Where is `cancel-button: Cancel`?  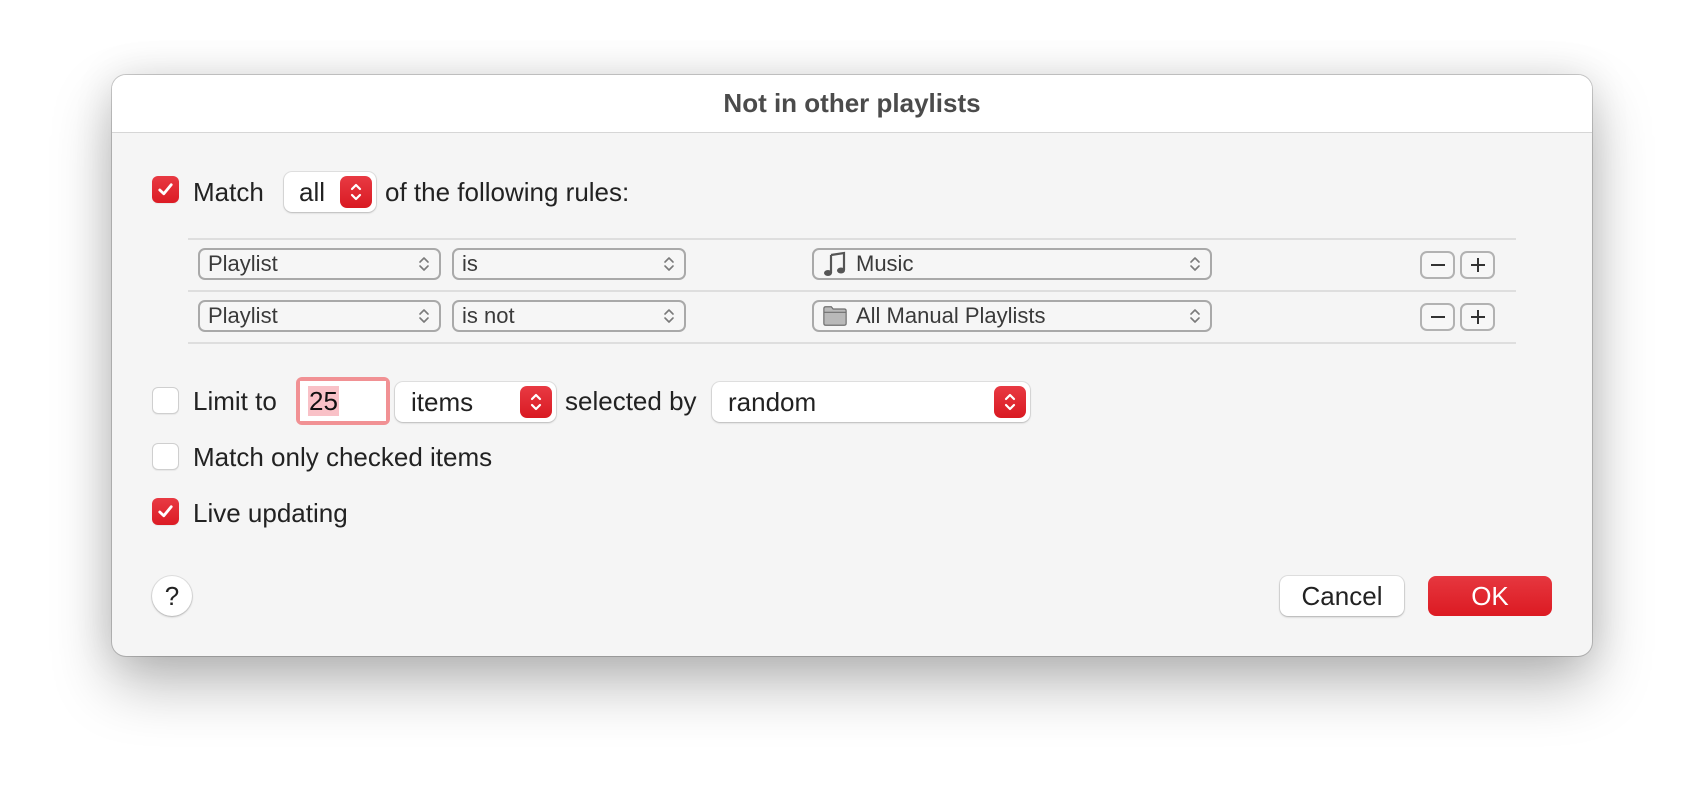 cancel-button: Cancel is located at coordinates (1342, 596).